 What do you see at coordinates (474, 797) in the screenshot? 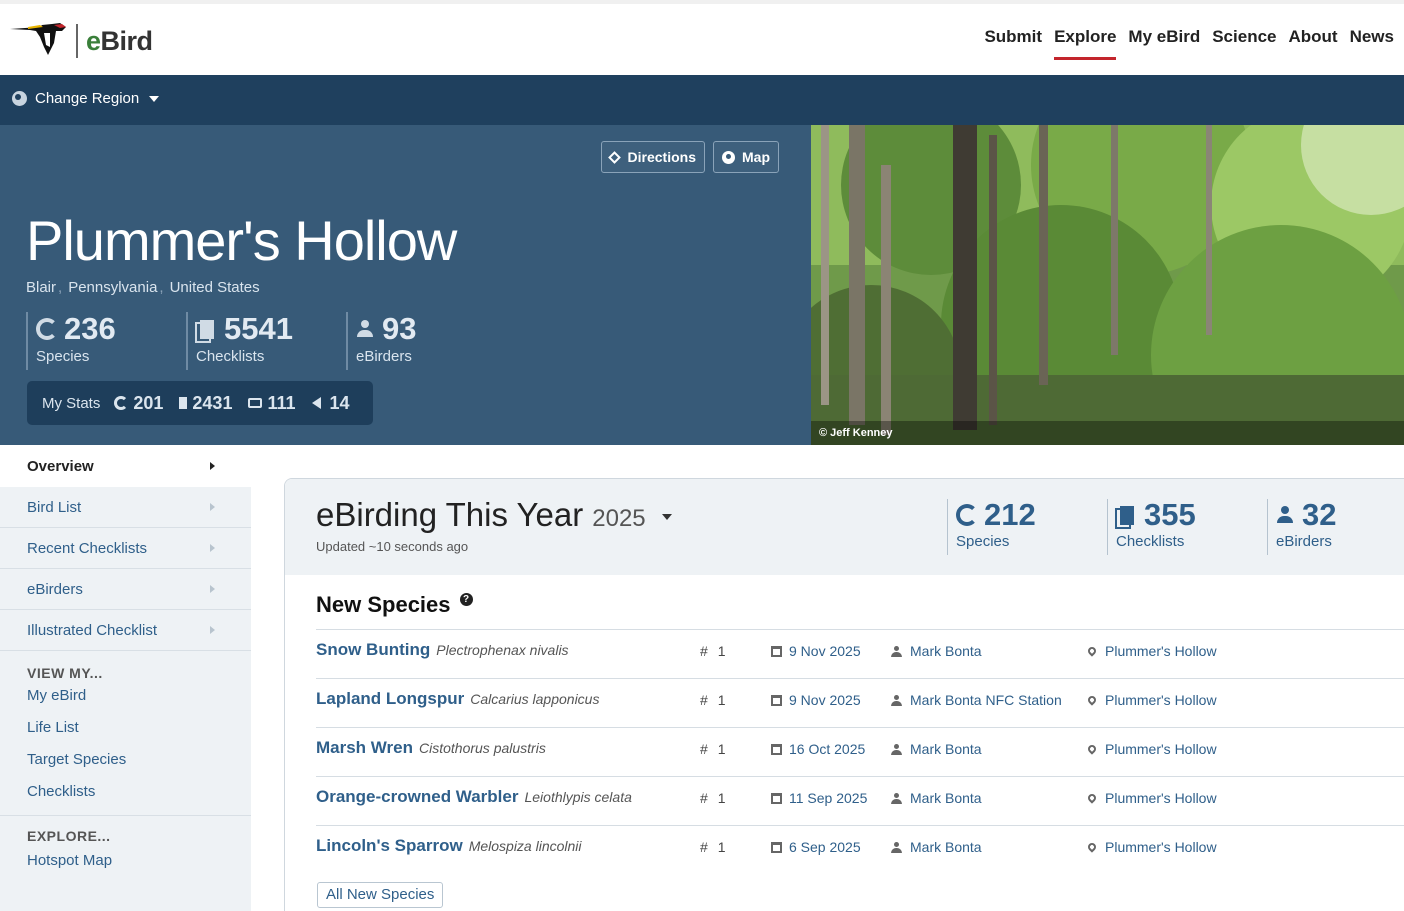
I see `species-link: Orange-crowned Warbler Leiothlypis celata` at bounding box center [474, 797].